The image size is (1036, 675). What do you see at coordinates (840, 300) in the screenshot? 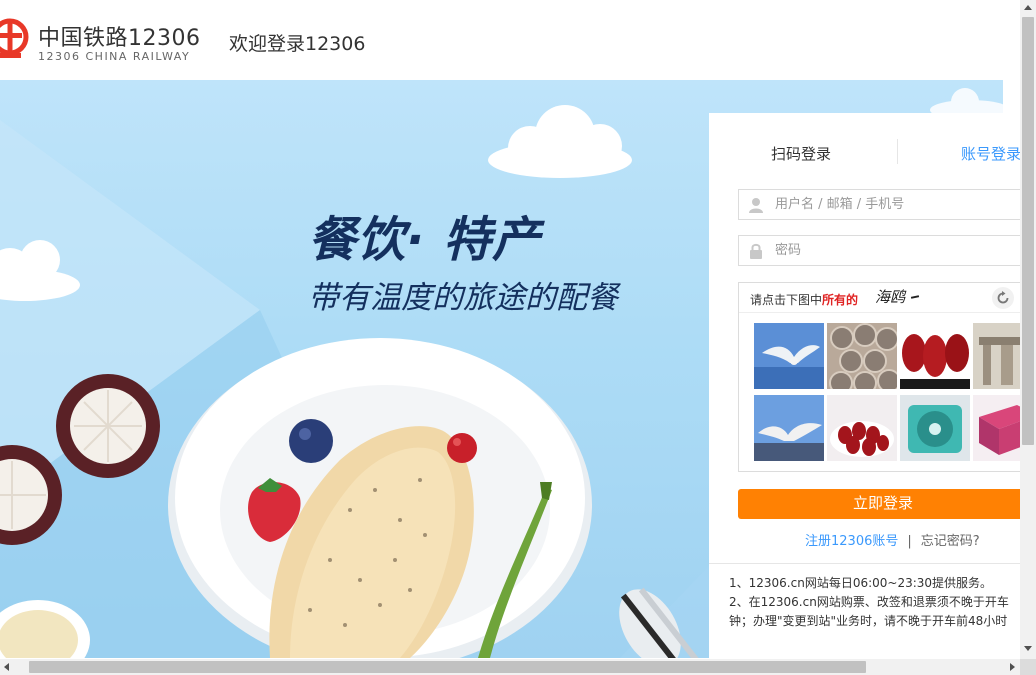
I see `captcha-prompt-highlight: 所有的` at bounding box center [840, 300].